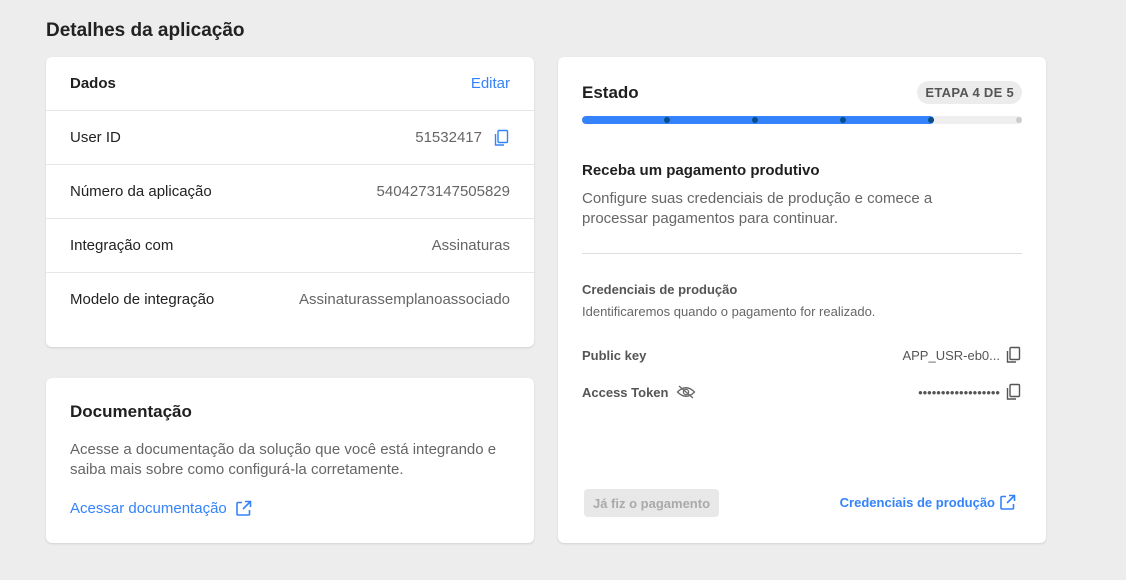  What do you see at coordinates (141, 191) in the screenshot?
I see `app-number-label: Número da aplicação` at bounding box center [141, 191].